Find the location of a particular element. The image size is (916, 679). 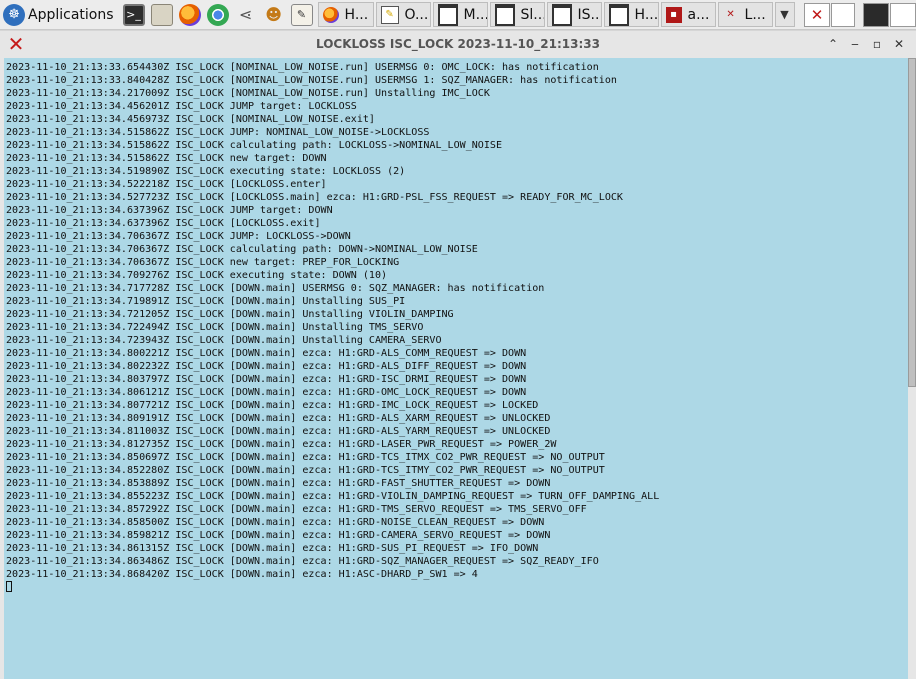

close-icon: ✕ is located at coordinates (899, 44).